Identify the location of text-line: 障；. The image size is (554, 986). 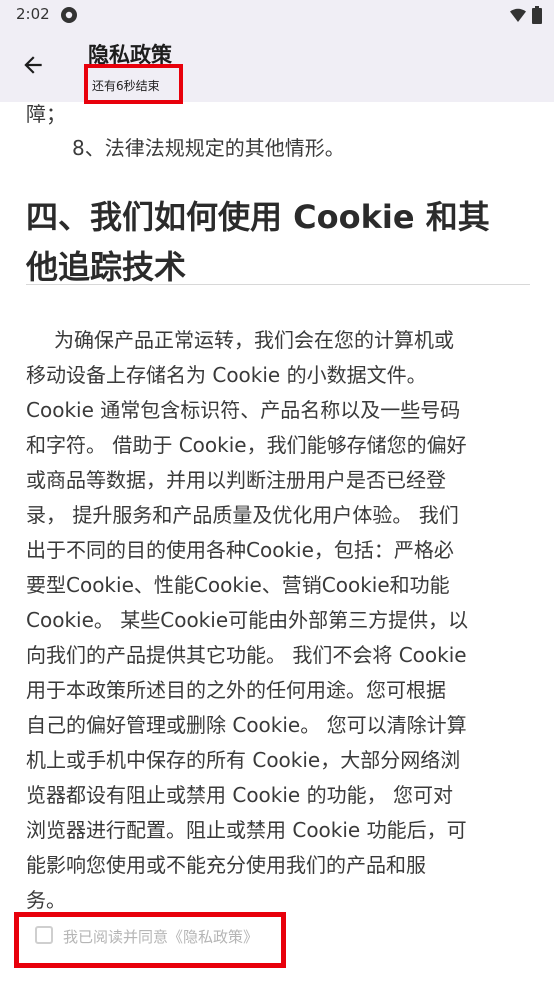
(46, 114).